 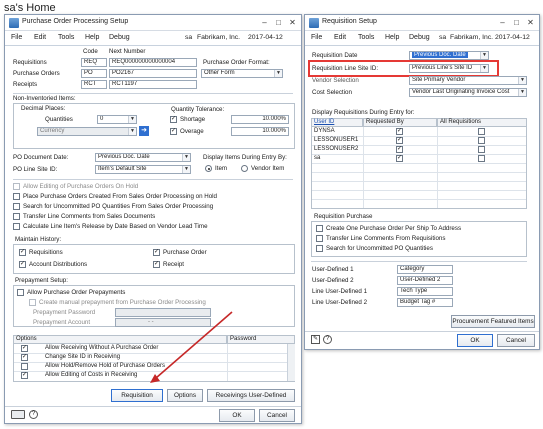 What do you see at coordinates (512, 37) in the screenshot?
I see `company-date: 2017-04-12` at bounding box center [512, 37].